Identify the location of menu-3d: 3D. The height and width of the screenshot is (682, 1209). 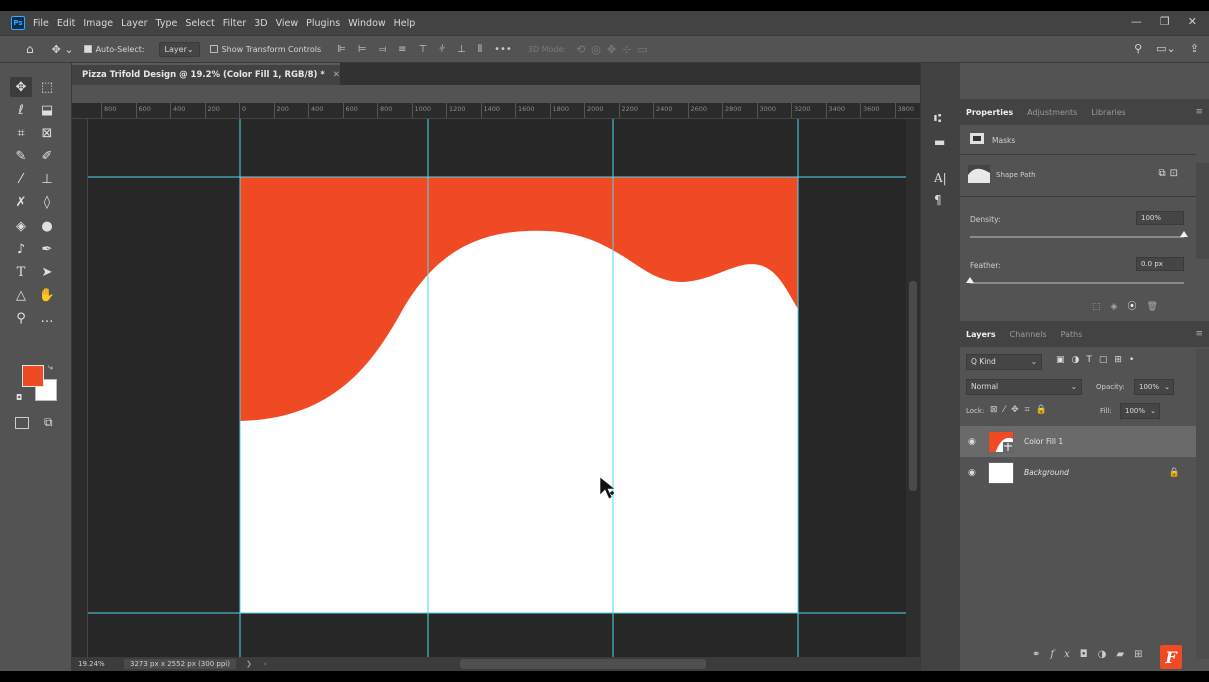
(260, 23).